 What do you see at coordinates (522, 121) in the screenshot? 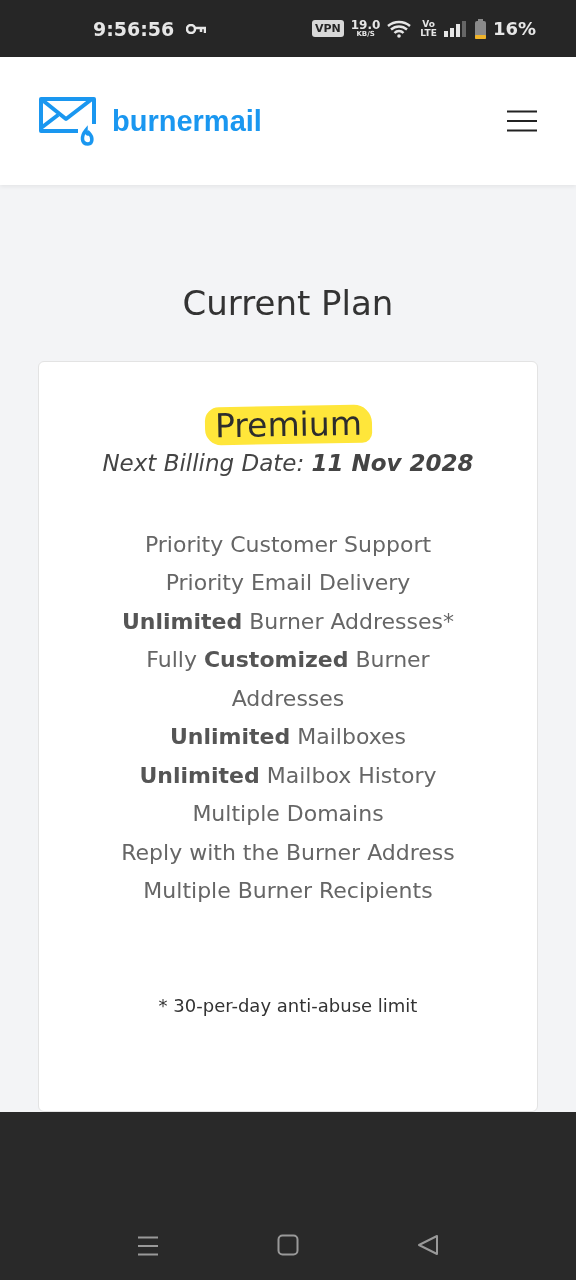
I see `menu-button` at bounding box center [522, 121].